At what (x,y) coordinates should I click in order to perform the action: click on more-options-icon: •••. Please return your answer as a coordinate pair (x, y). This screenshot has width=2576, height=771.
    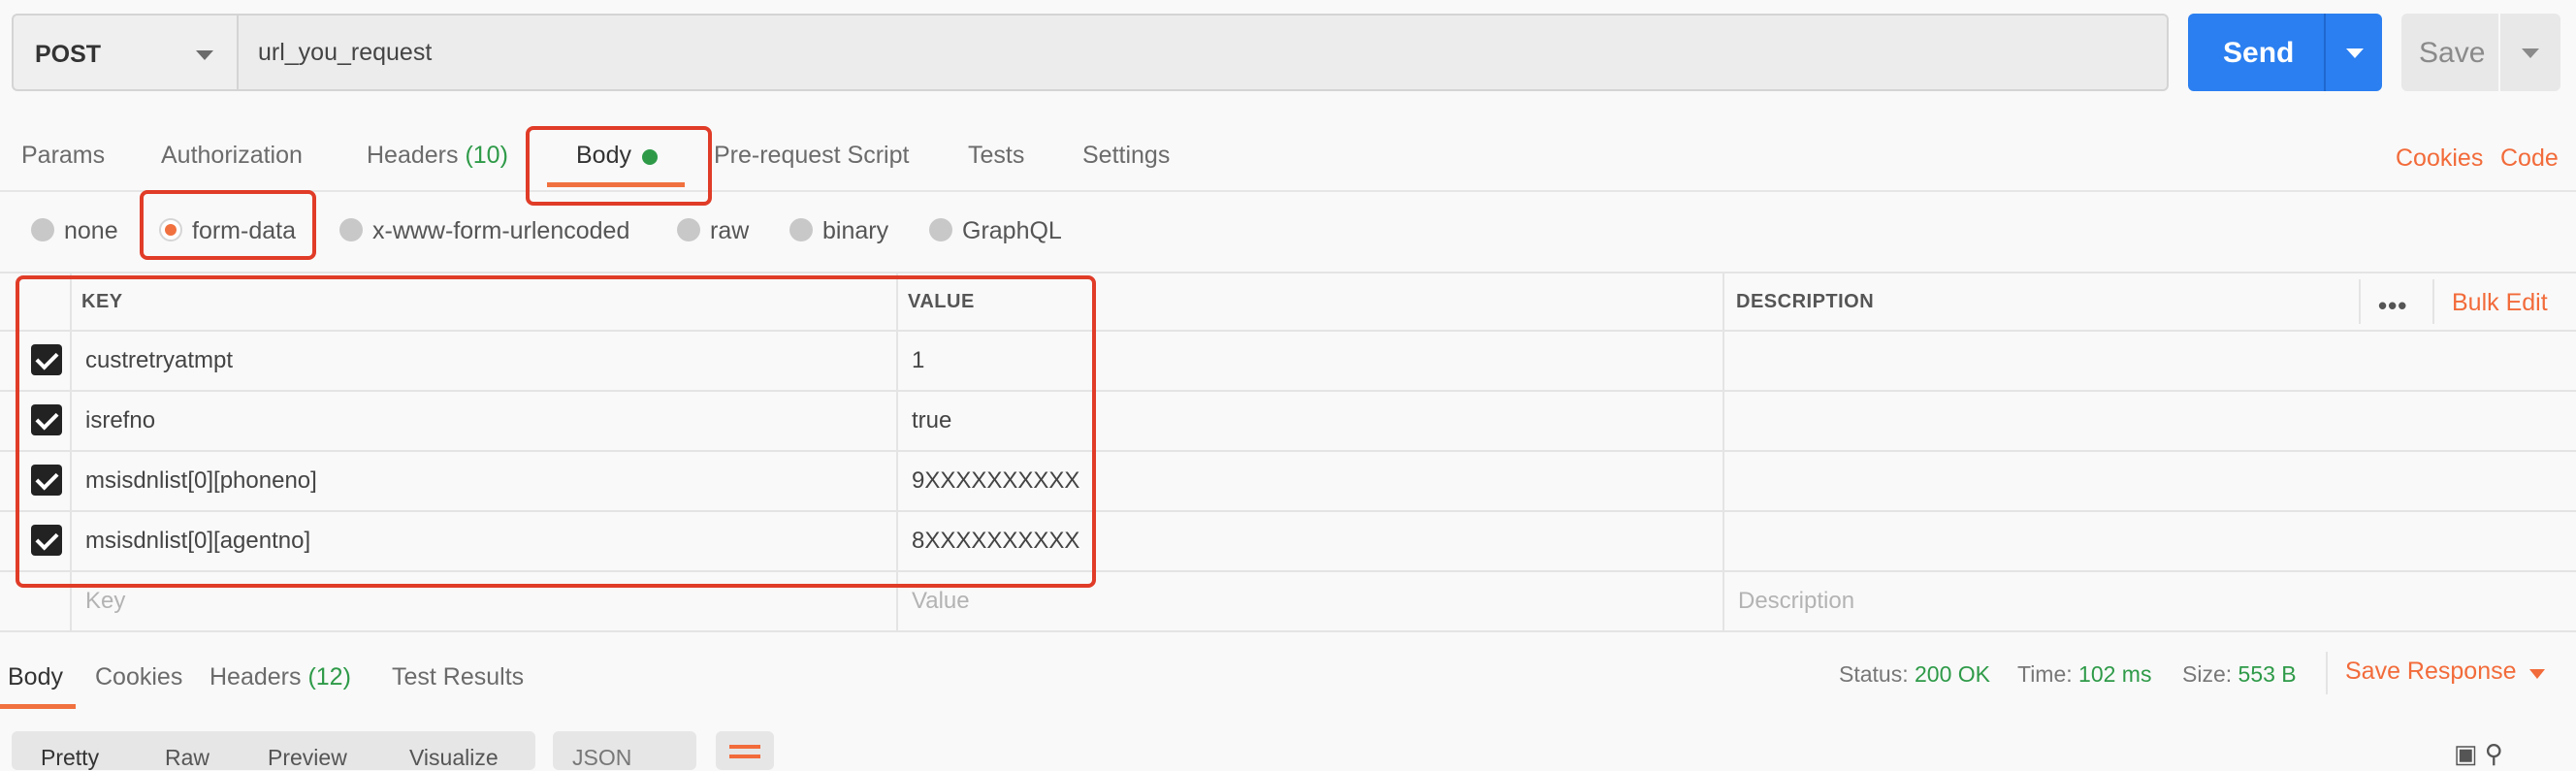
    Looking at the image, I should click on (2392, 306).